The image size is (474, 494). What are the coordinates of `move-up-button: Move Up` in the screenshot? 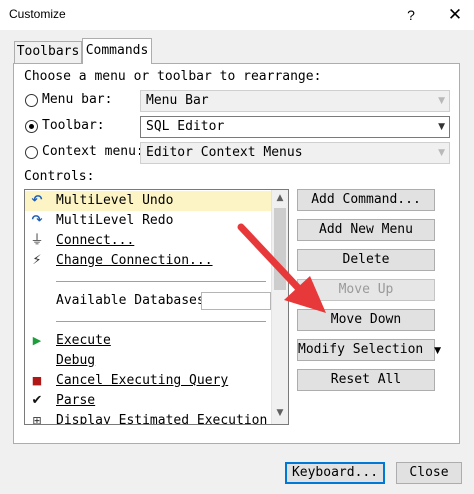 It's located at (366, 290).